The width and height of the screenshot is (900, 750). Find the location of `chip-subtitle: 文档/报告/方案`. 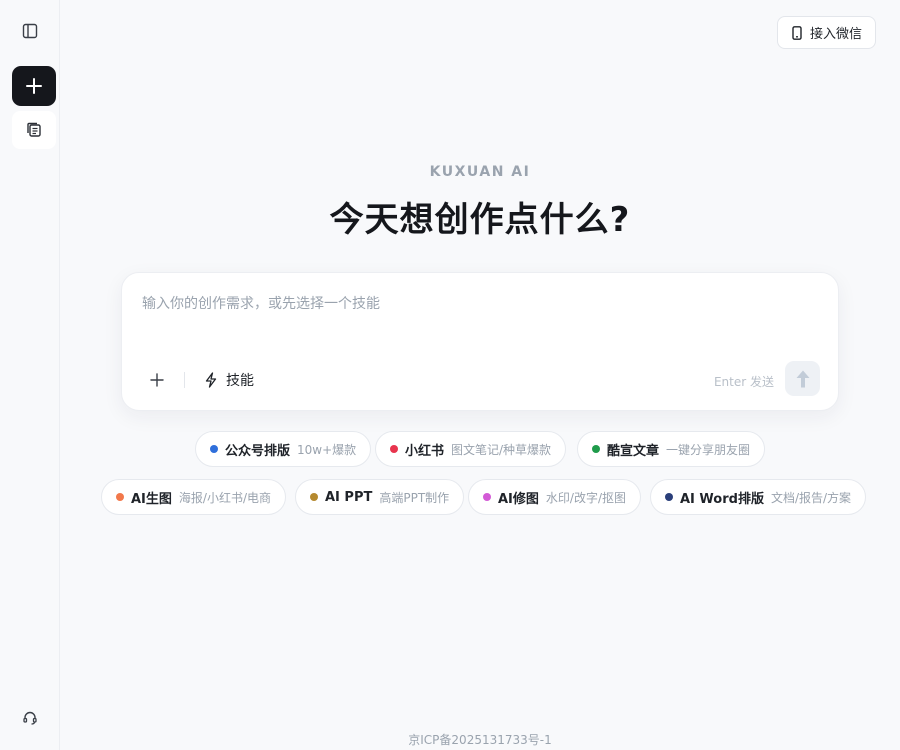

chip-subtitle: 文档/报告/方案 is located at coordinates (811, 497).